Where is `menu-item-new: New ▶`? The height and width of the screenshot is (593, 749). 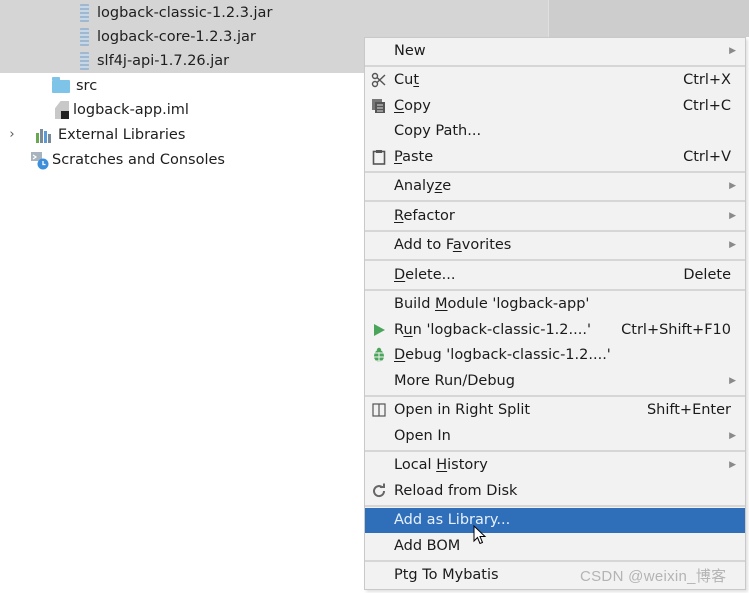 menu-item-new: New ▶ is located at coordinates (555, 51).